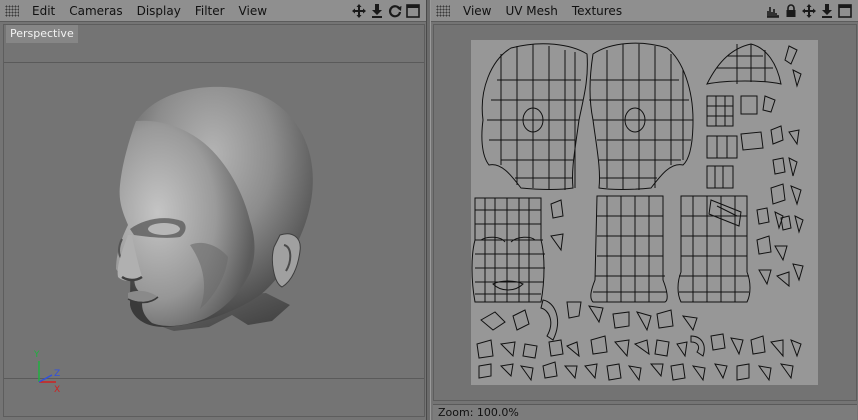 This screenshot has height=420, width=858. I want to click on axis-x-label: X, so click(57, 390).